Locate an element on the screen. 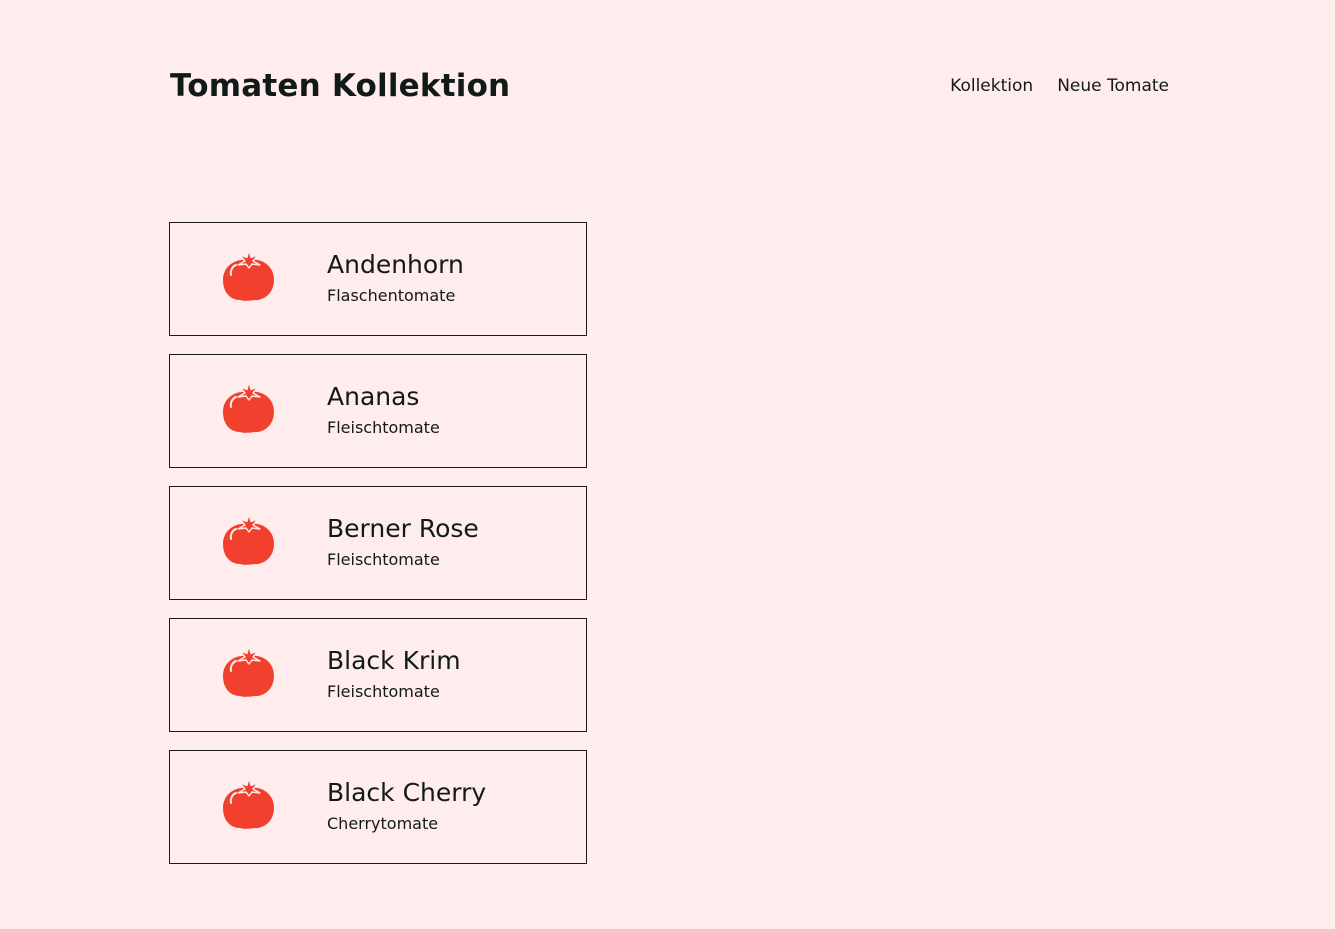  tomato-type: Flaschentomate is located at coordinates (391, 295).